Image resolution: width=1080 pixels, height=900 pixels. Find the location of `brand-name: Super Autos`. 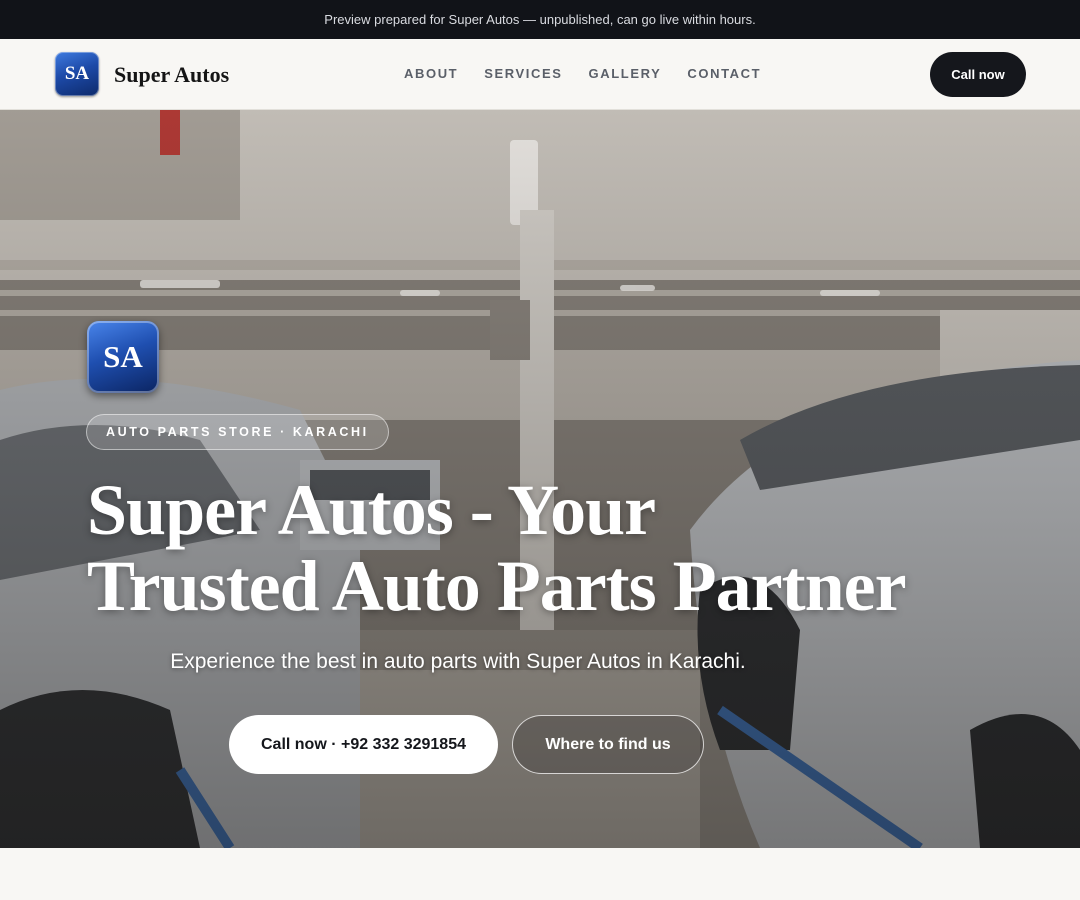

brand-name: Super Autos is located at coordinates (171, 75).